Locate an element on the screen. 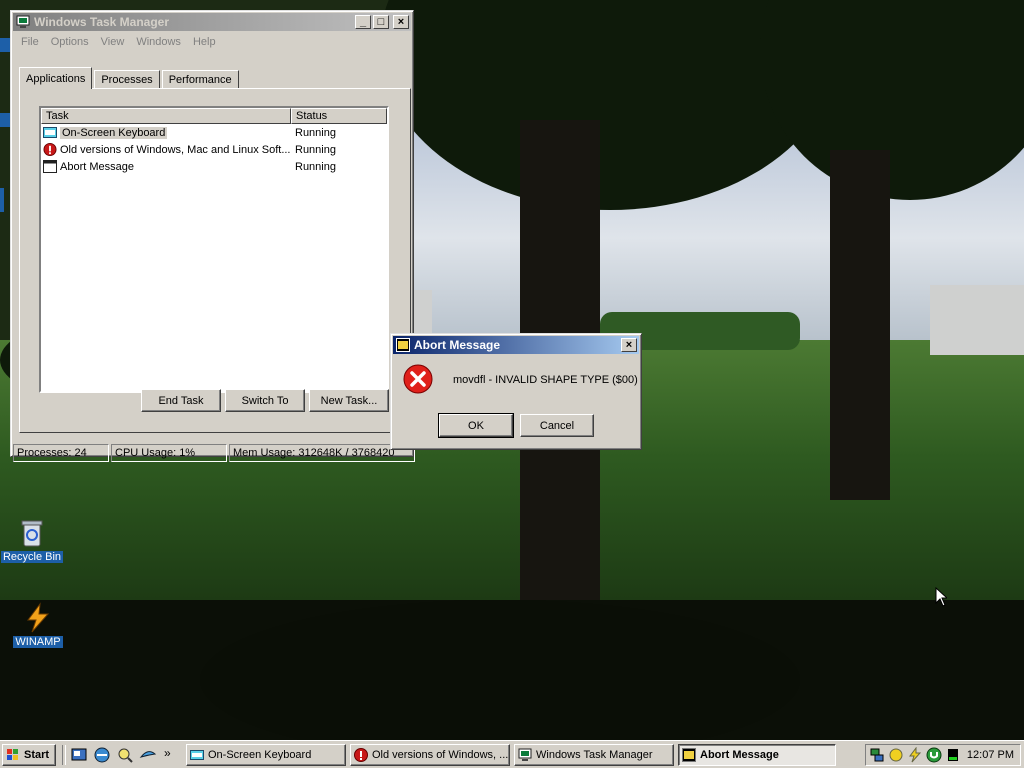 The image size is (1024, 768). system-tray: 12:07 PM is located at coordinates (943, 755).